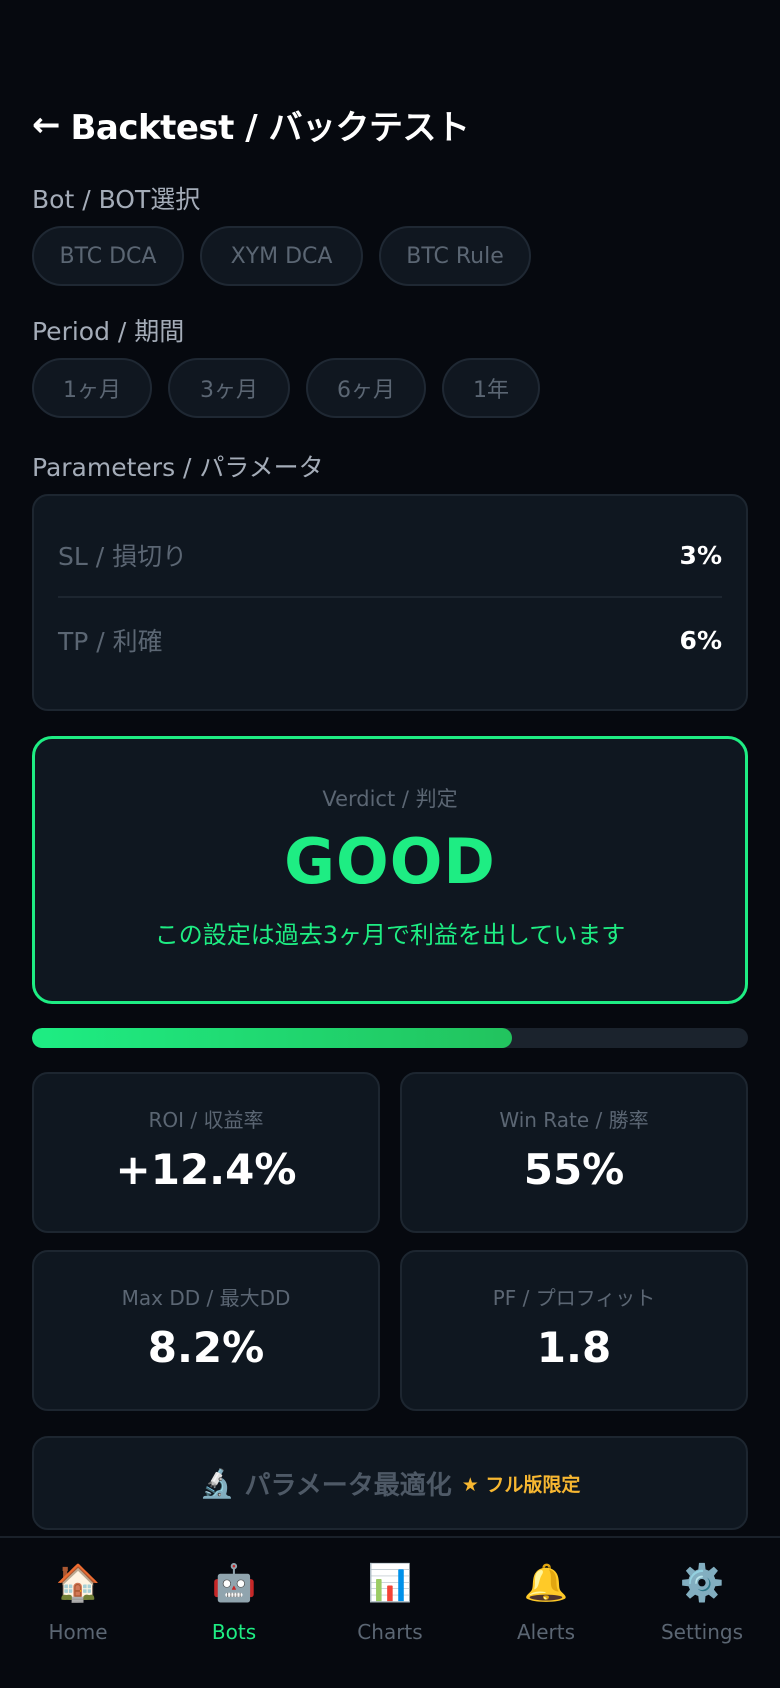 The width and height of the screenshot is (780, 1688). What do you see at coordinates (574, 1169) in the screenshot?
I see `stat-value: 55%` at bounding box center [574, 1169].